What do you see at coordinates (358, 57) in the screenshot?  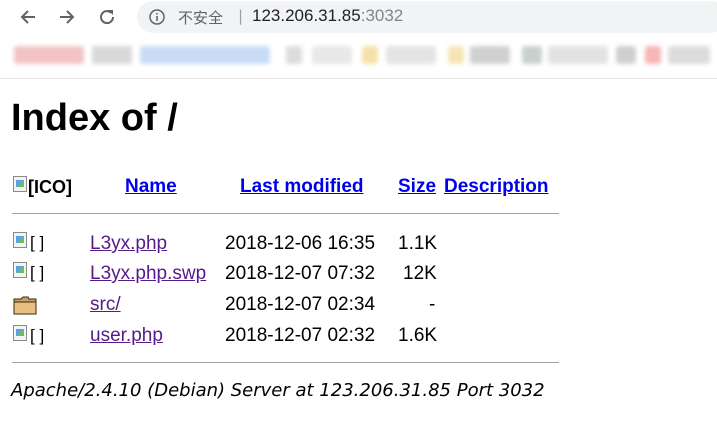 I see `bookmarks-bar` at bounding box center [358, 57].